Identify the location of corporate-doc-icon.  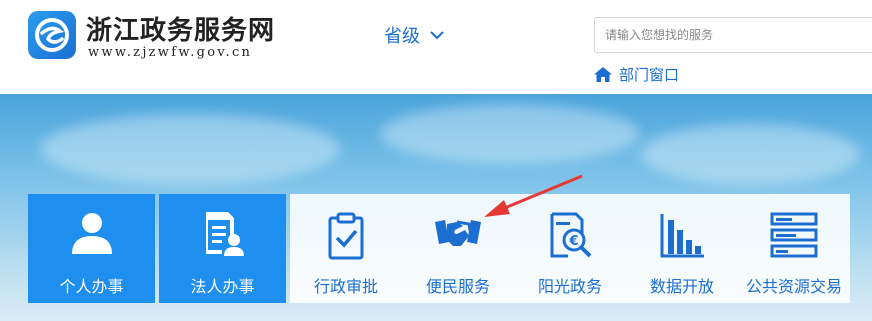
(224, 234).